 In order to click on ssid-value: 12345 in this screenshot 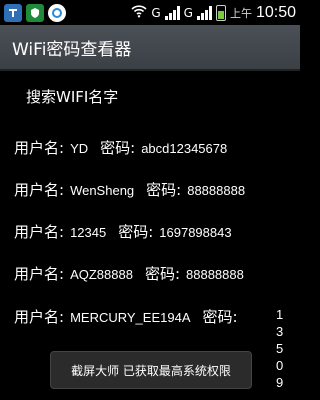, I will do `click(88, 232)`.